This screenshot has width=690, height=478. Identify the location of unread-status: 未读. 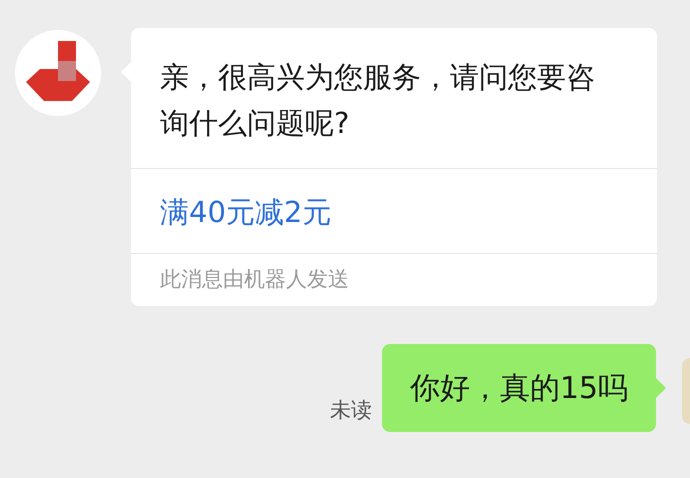
(351, 410).